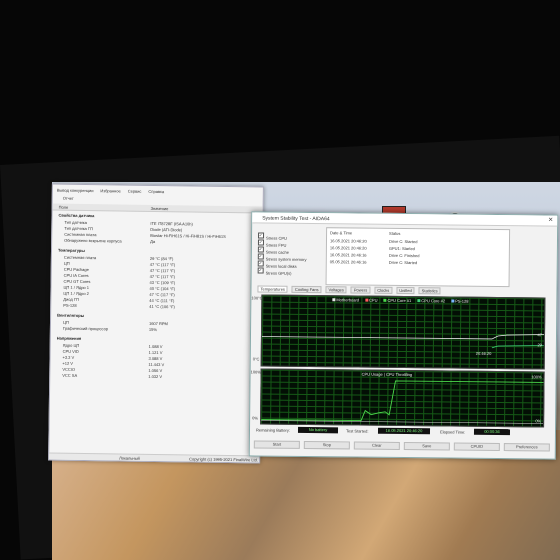  Describe the element at coordinates (383, 290) in the screenshot. I see `tab-clocks: Clocks` at that location.